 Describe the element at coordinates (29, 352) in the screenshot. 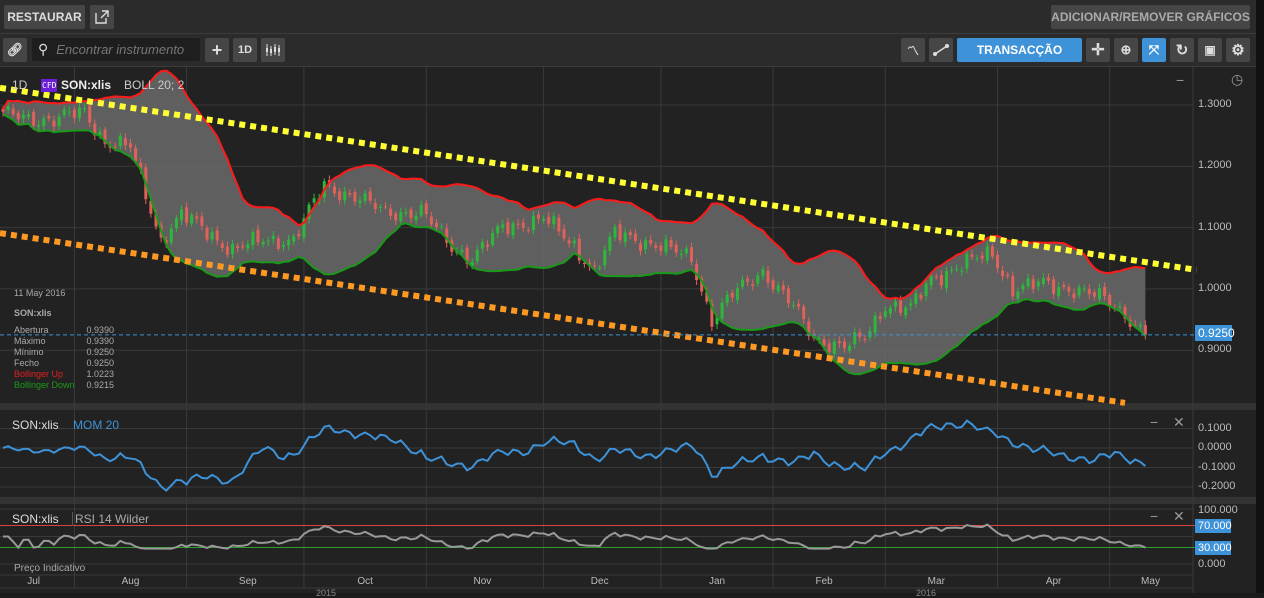

I see `legend-label: Mínimo` at that location.